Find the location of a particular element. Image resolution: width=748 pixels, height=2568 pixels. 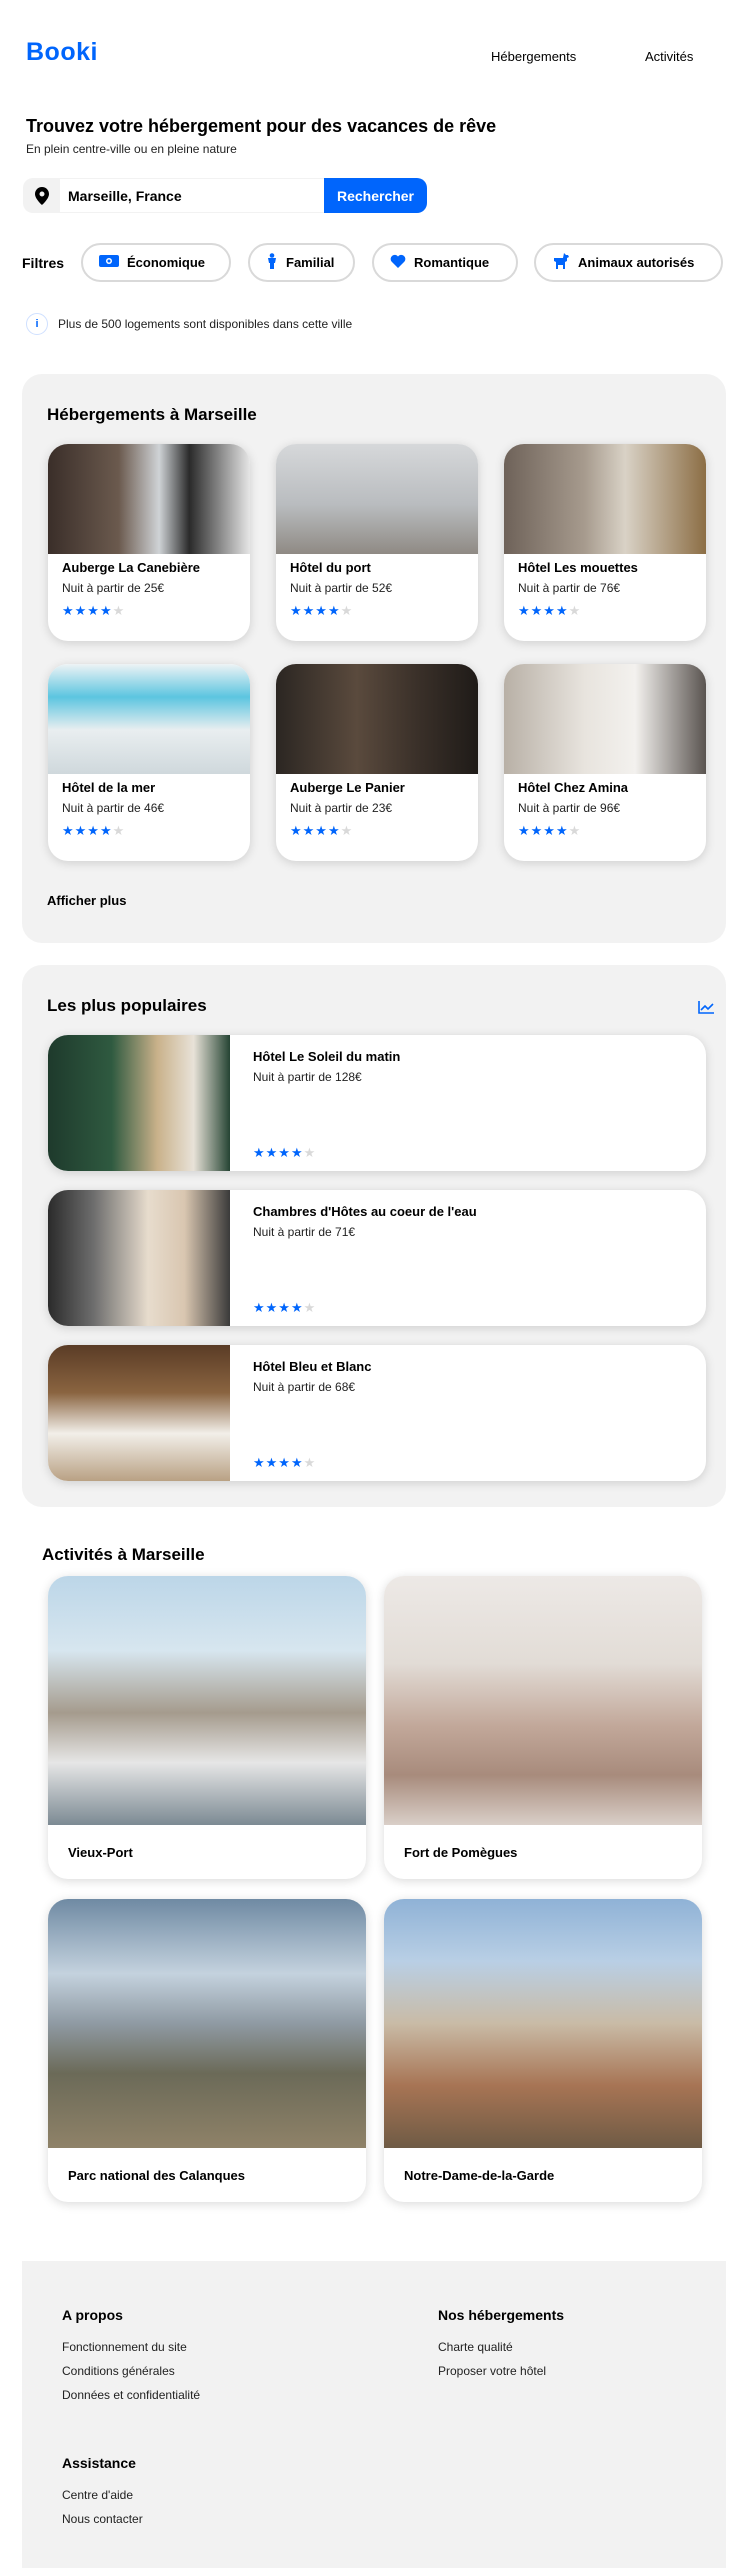

section-title: Les plus populaires is located at coordinates (127, 1005).